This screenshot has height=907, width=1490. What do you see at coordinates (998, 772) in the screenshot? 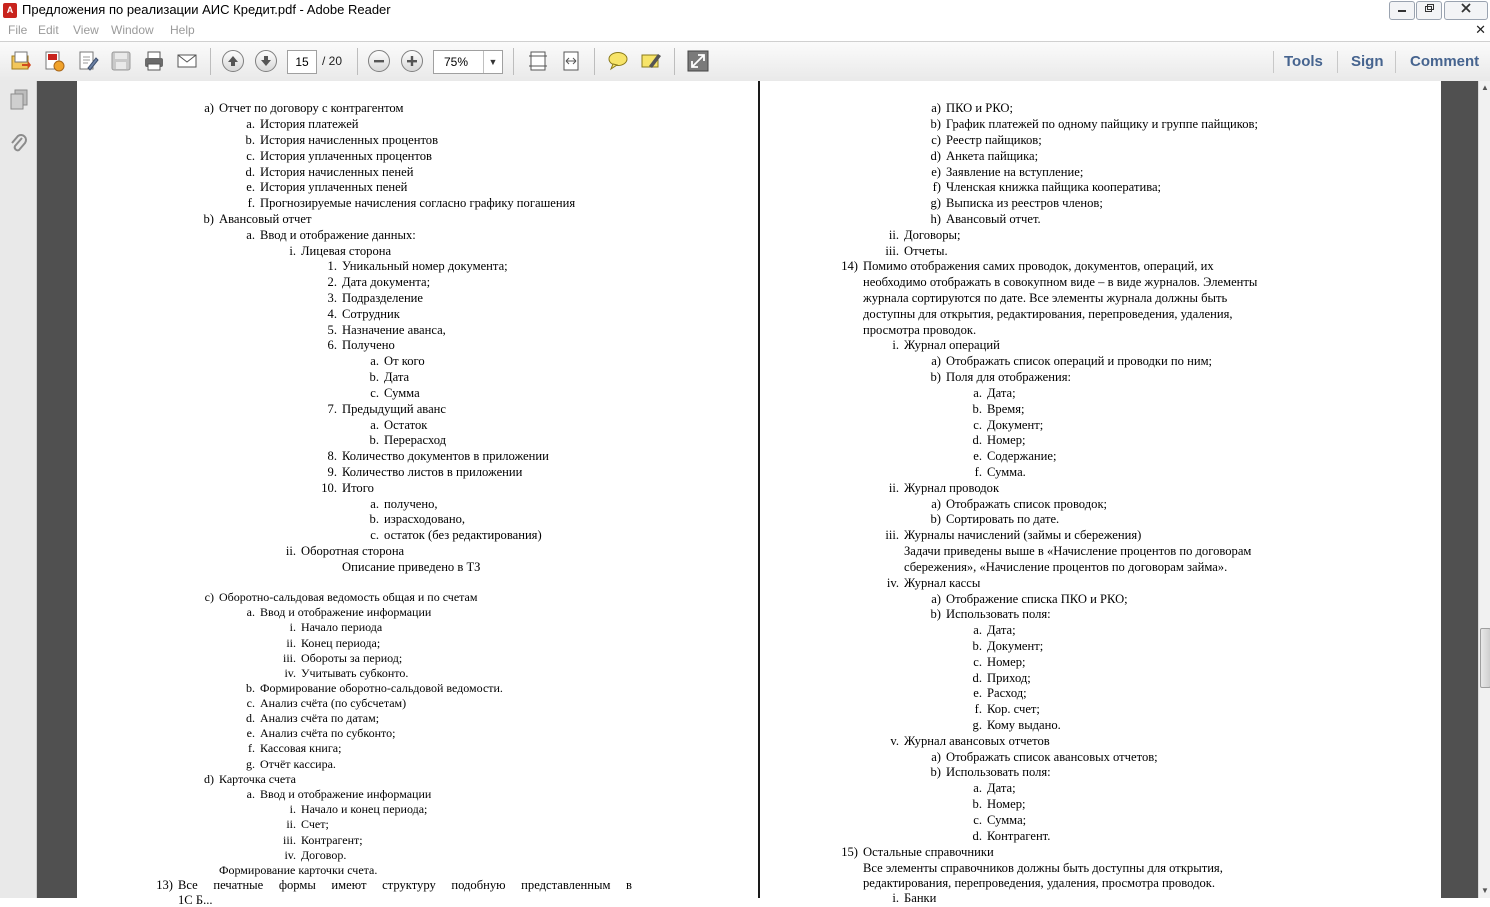
I see `line-text: Использовать поля:` at bounding box center [998, 772].